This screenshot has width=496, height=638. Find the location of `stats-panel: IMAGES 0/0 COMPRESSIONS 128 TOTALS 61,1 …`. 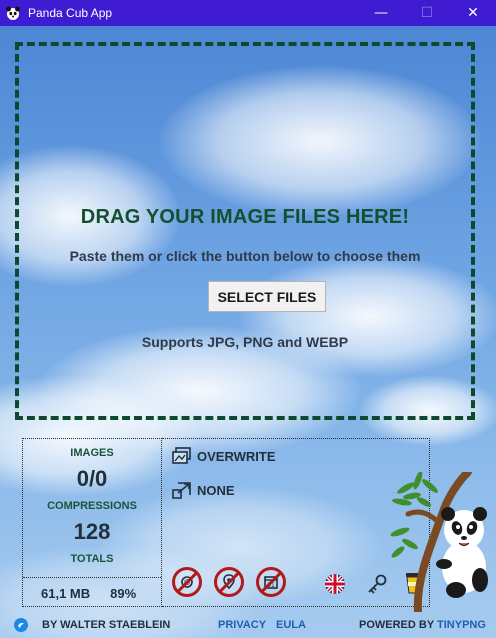

stats-panel: IMAGES 0/0 COMPRESSIONS 128 TOTALS 61,1 … is located at coordinates (92, 522).